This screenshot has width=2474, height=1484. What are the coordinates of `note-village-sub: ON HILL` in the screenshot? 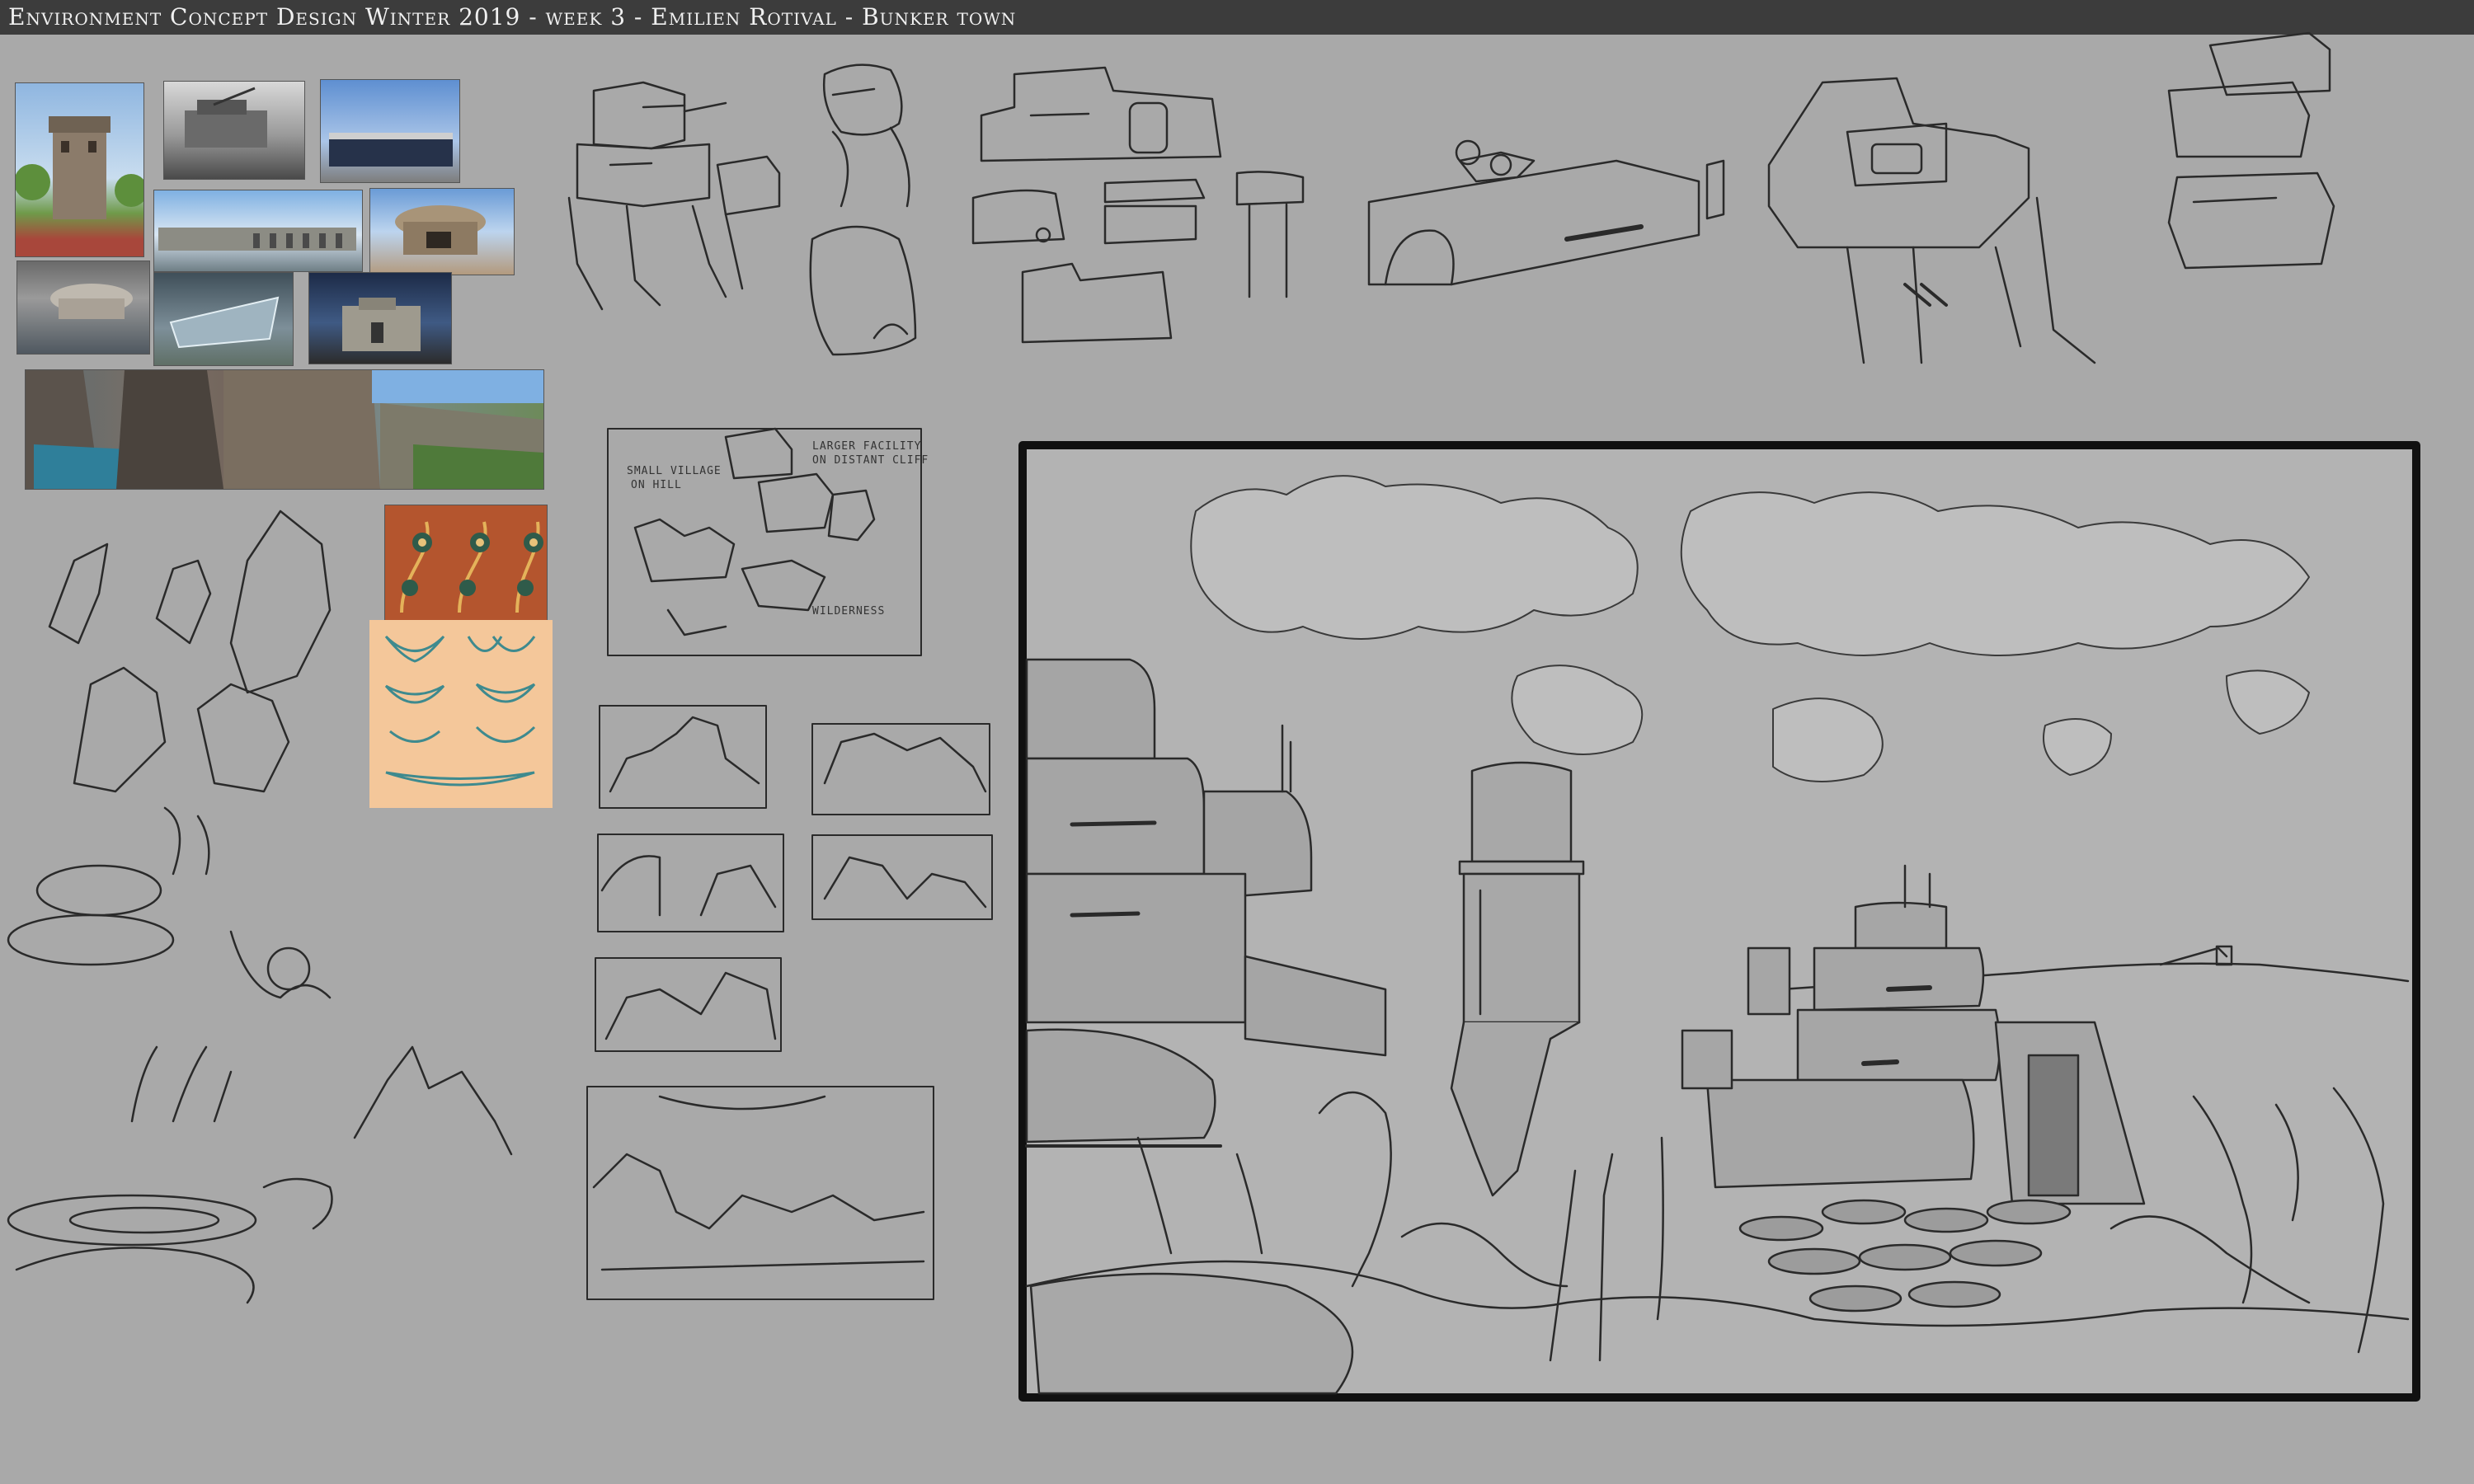 It's located at (656, 485).